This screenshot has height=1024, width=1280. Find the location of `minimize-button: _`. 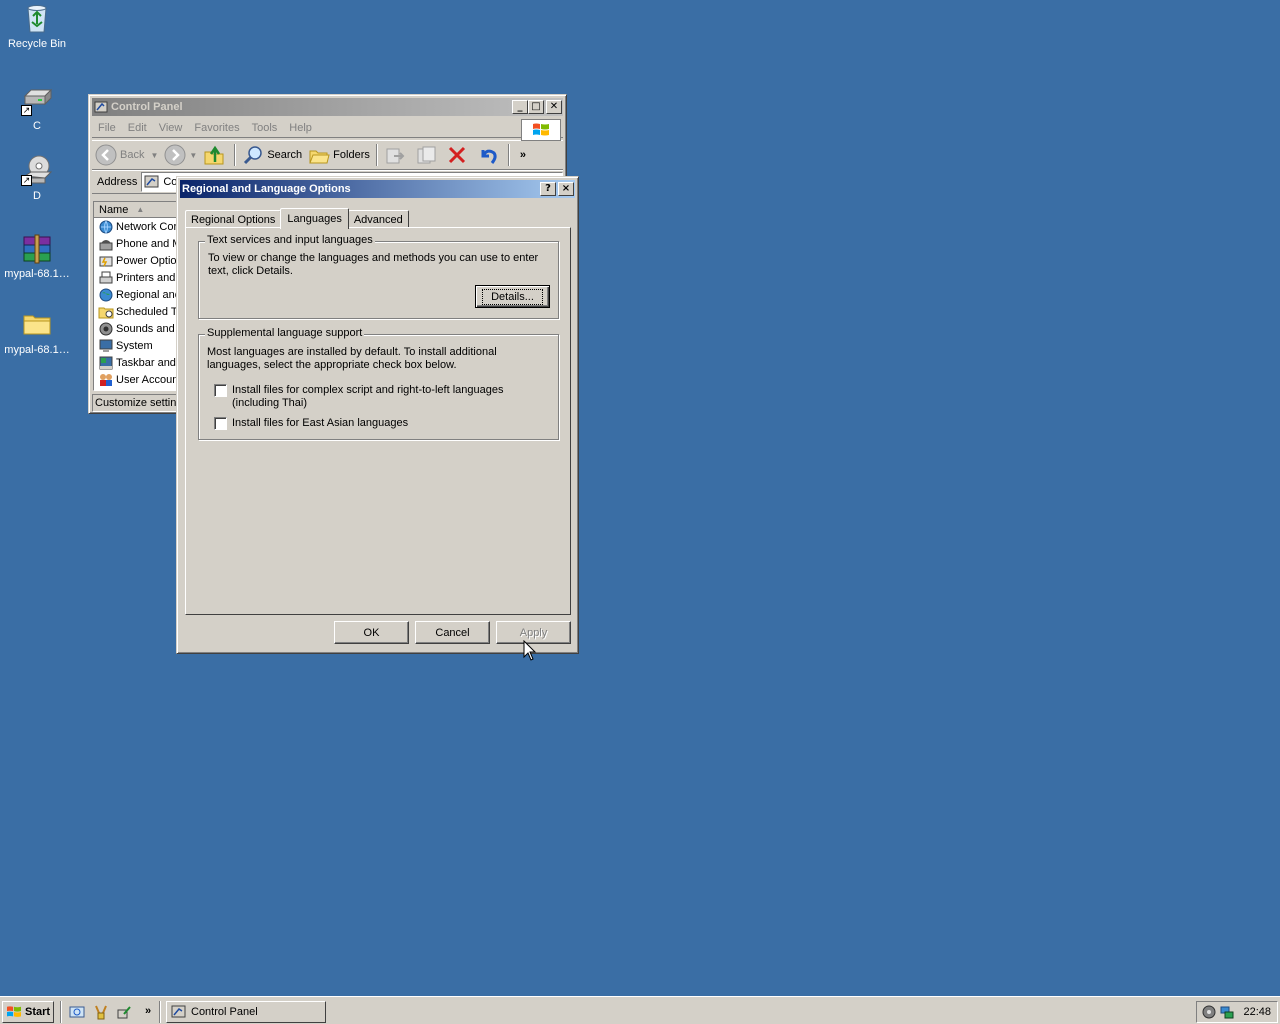

minimize-button: _ is located at coordinates (520, 107).